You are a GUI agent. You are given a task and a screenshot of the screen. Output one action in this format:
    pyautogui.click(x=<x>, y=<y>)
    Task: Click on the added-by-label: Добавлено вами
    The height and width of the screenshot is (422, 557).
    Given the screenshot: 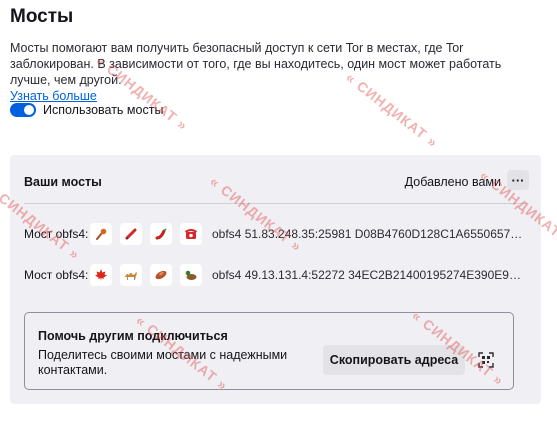 What is the action you would take?
    pyautogui.click(x=452, y=182)
    